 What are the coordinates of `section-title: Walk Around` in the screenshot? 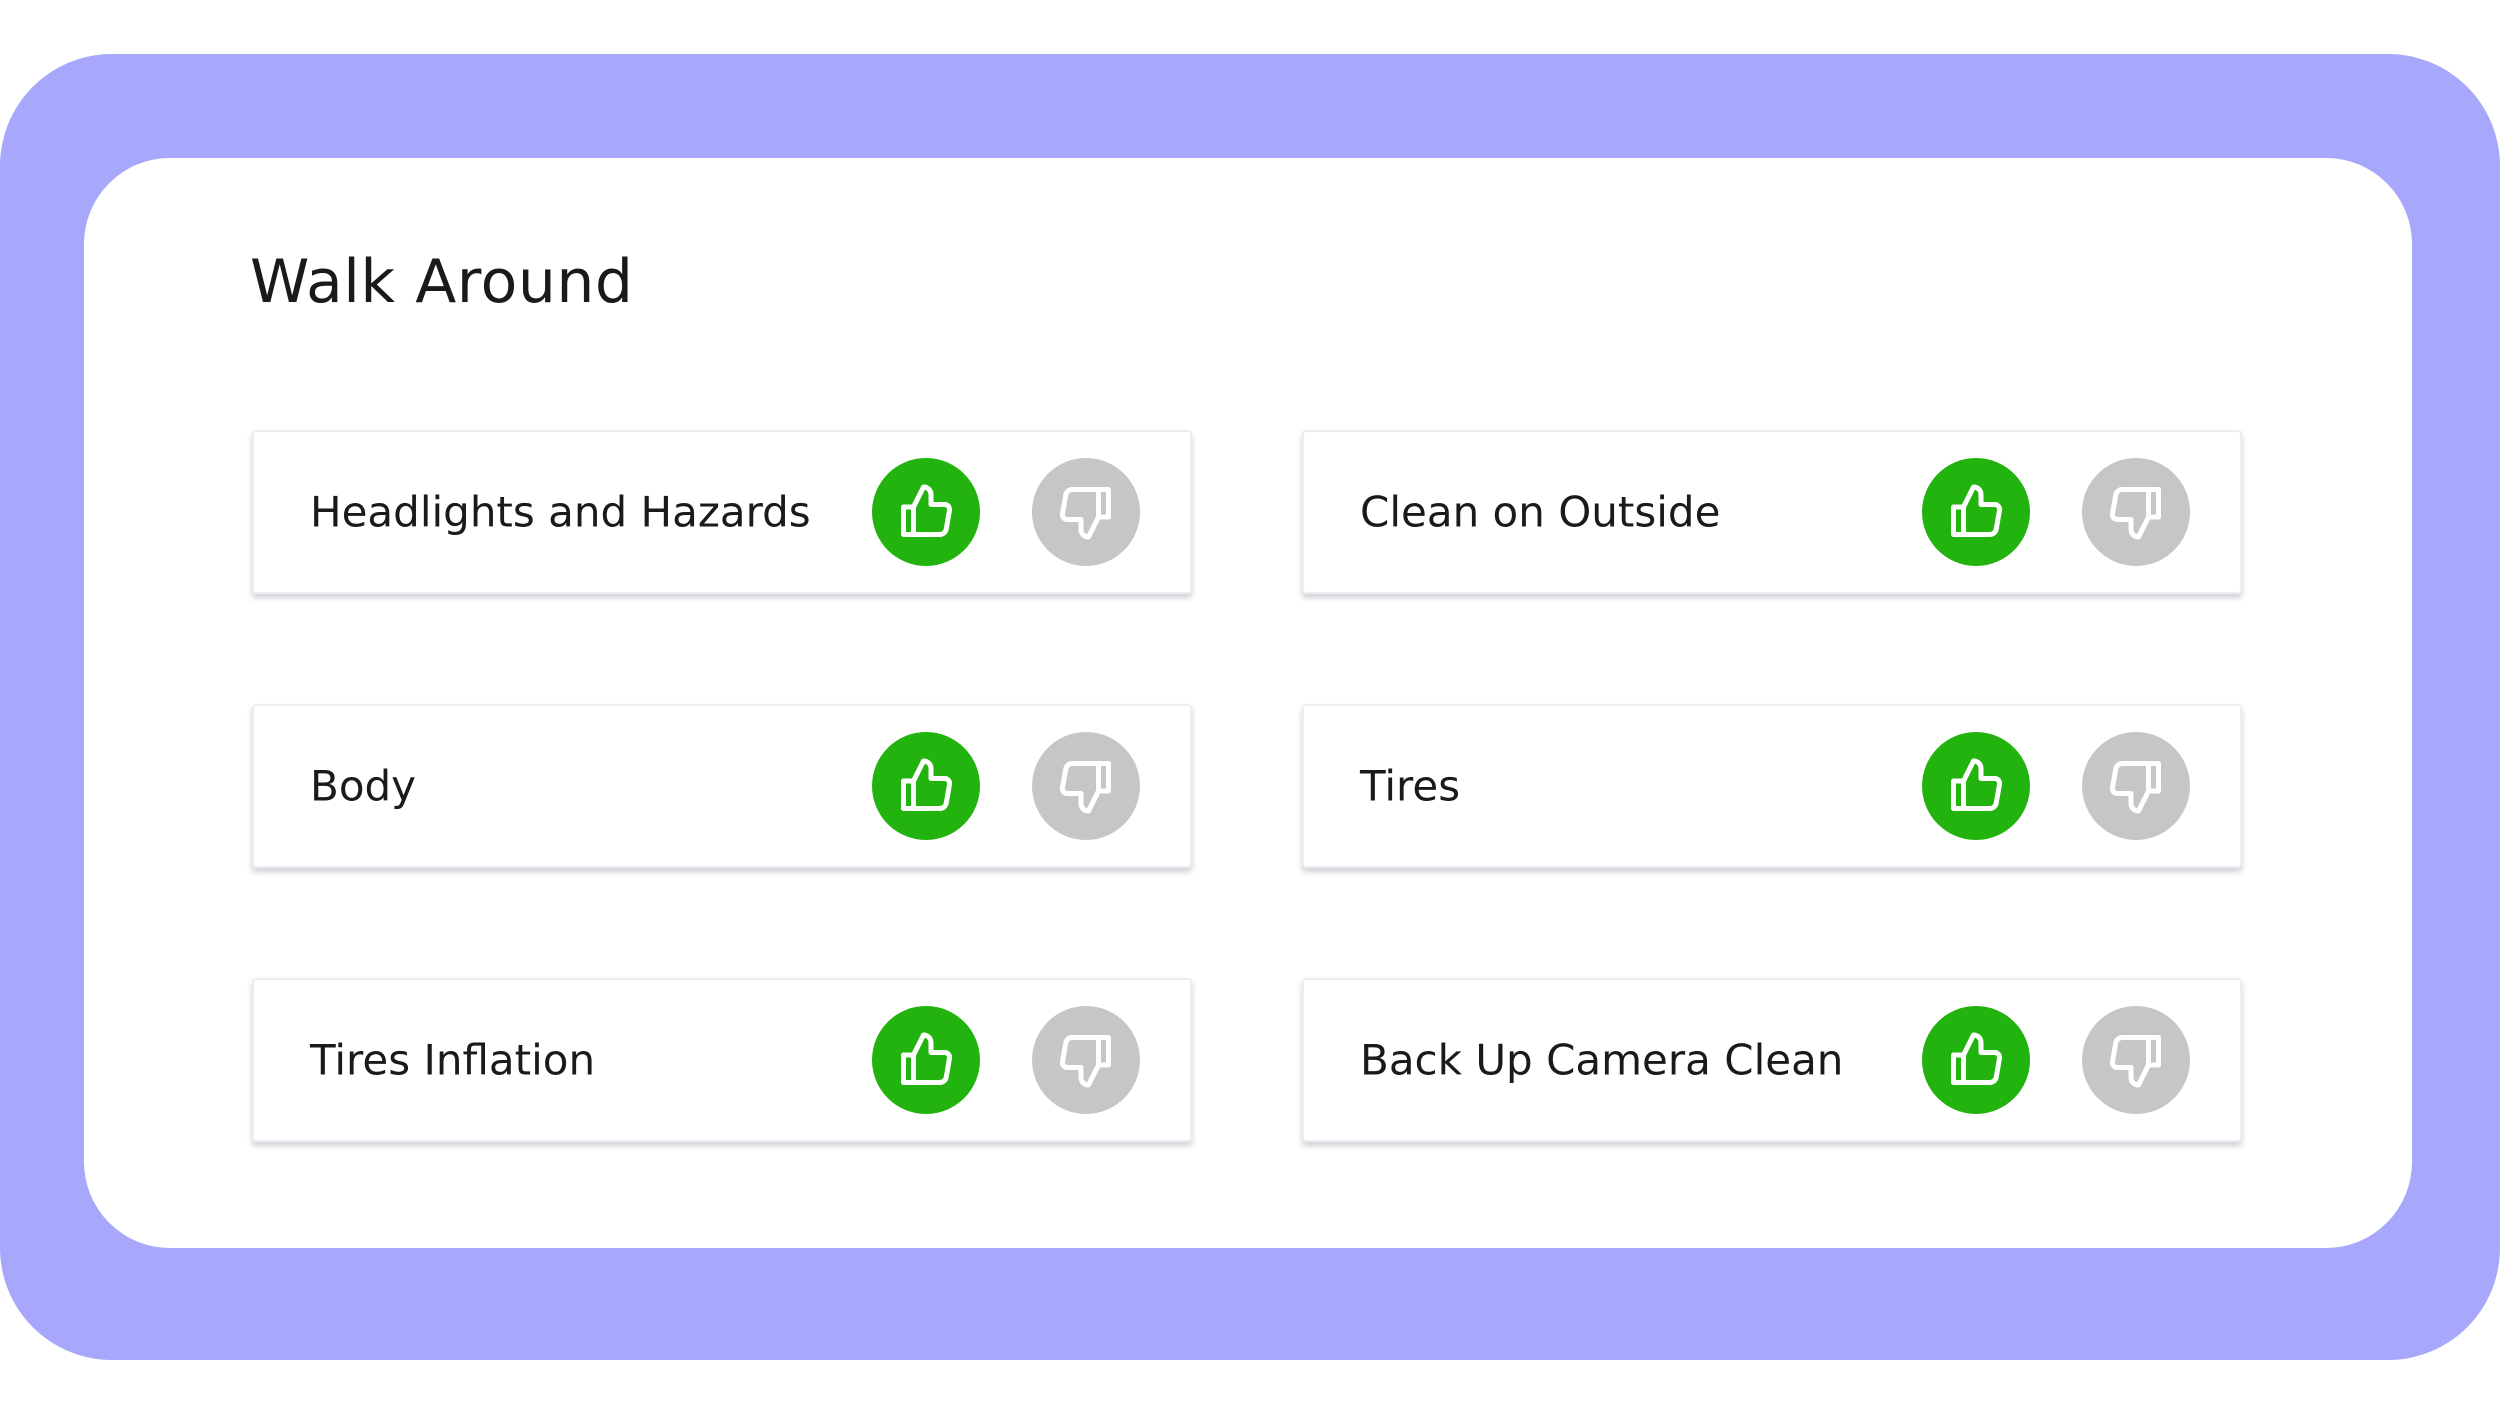 It's located at (442, 282).